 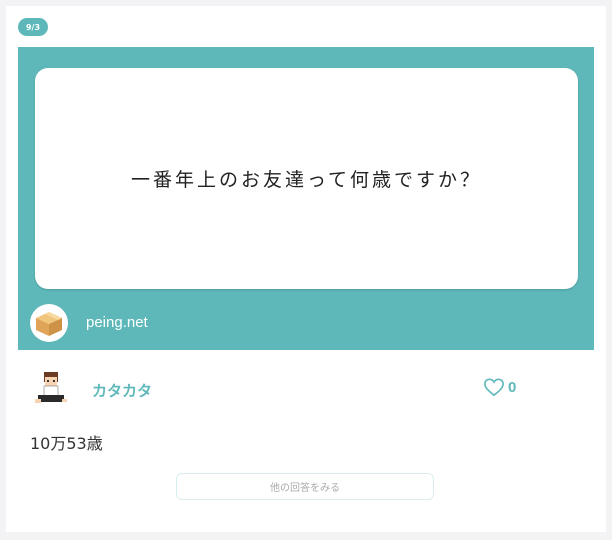 What do you see at coordinates (52, 388) in the screenshot?
I see `pixel-character-avatar` at bounding box center [52, 388].